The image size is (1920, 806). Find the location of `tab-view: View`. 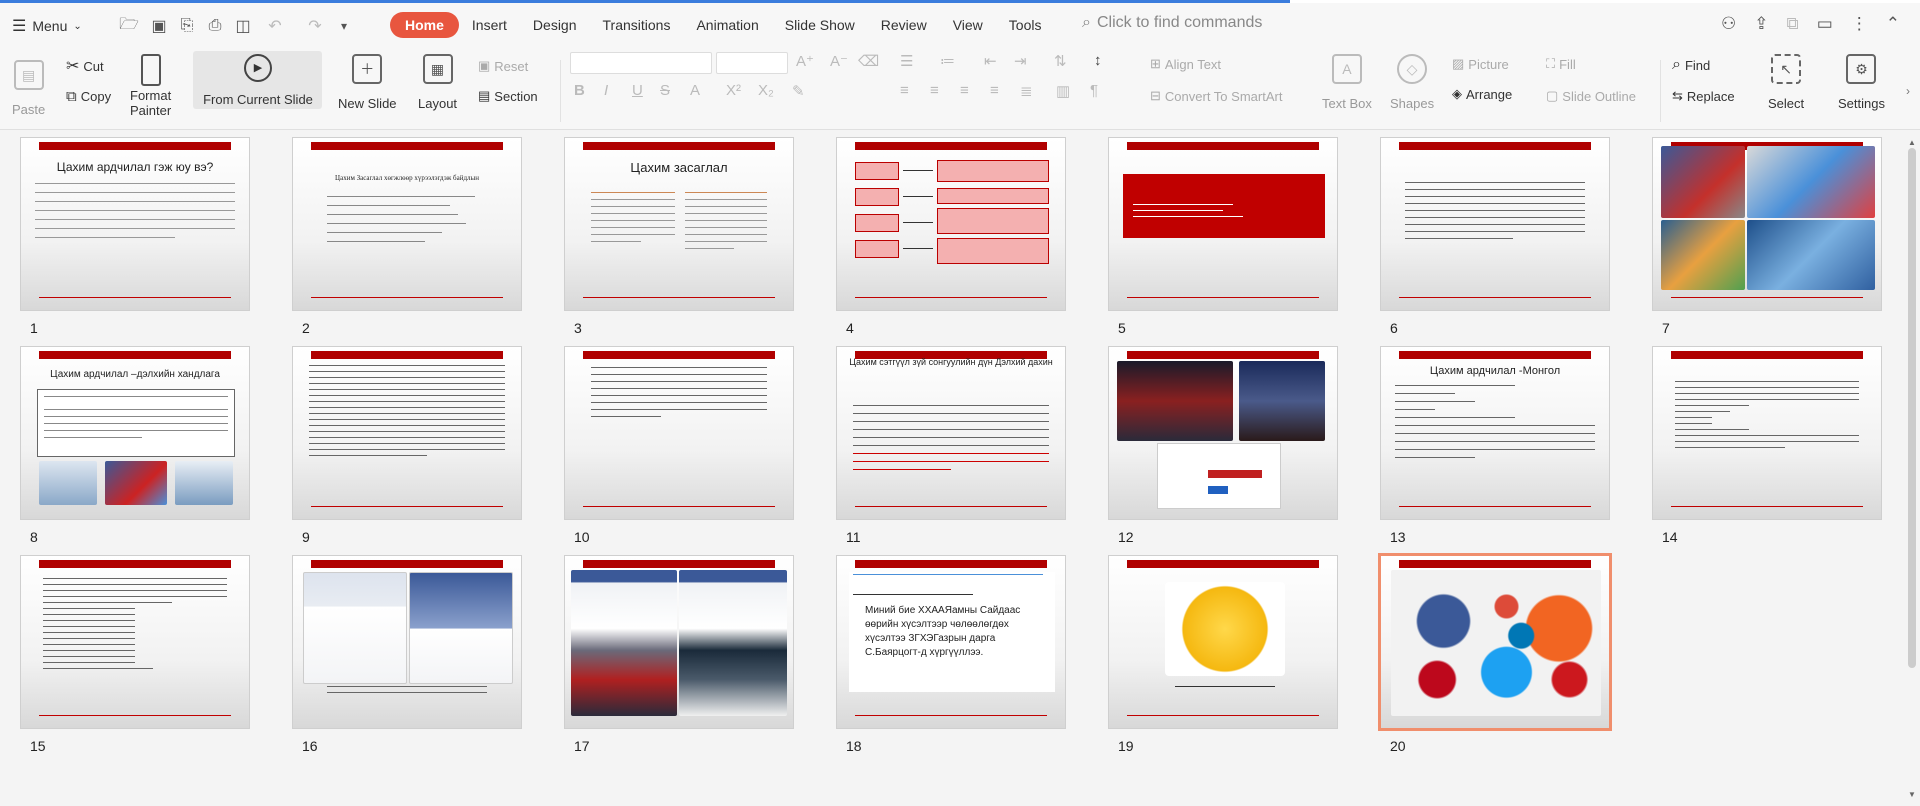

tab-view: View is located at coordinates (968, 25).